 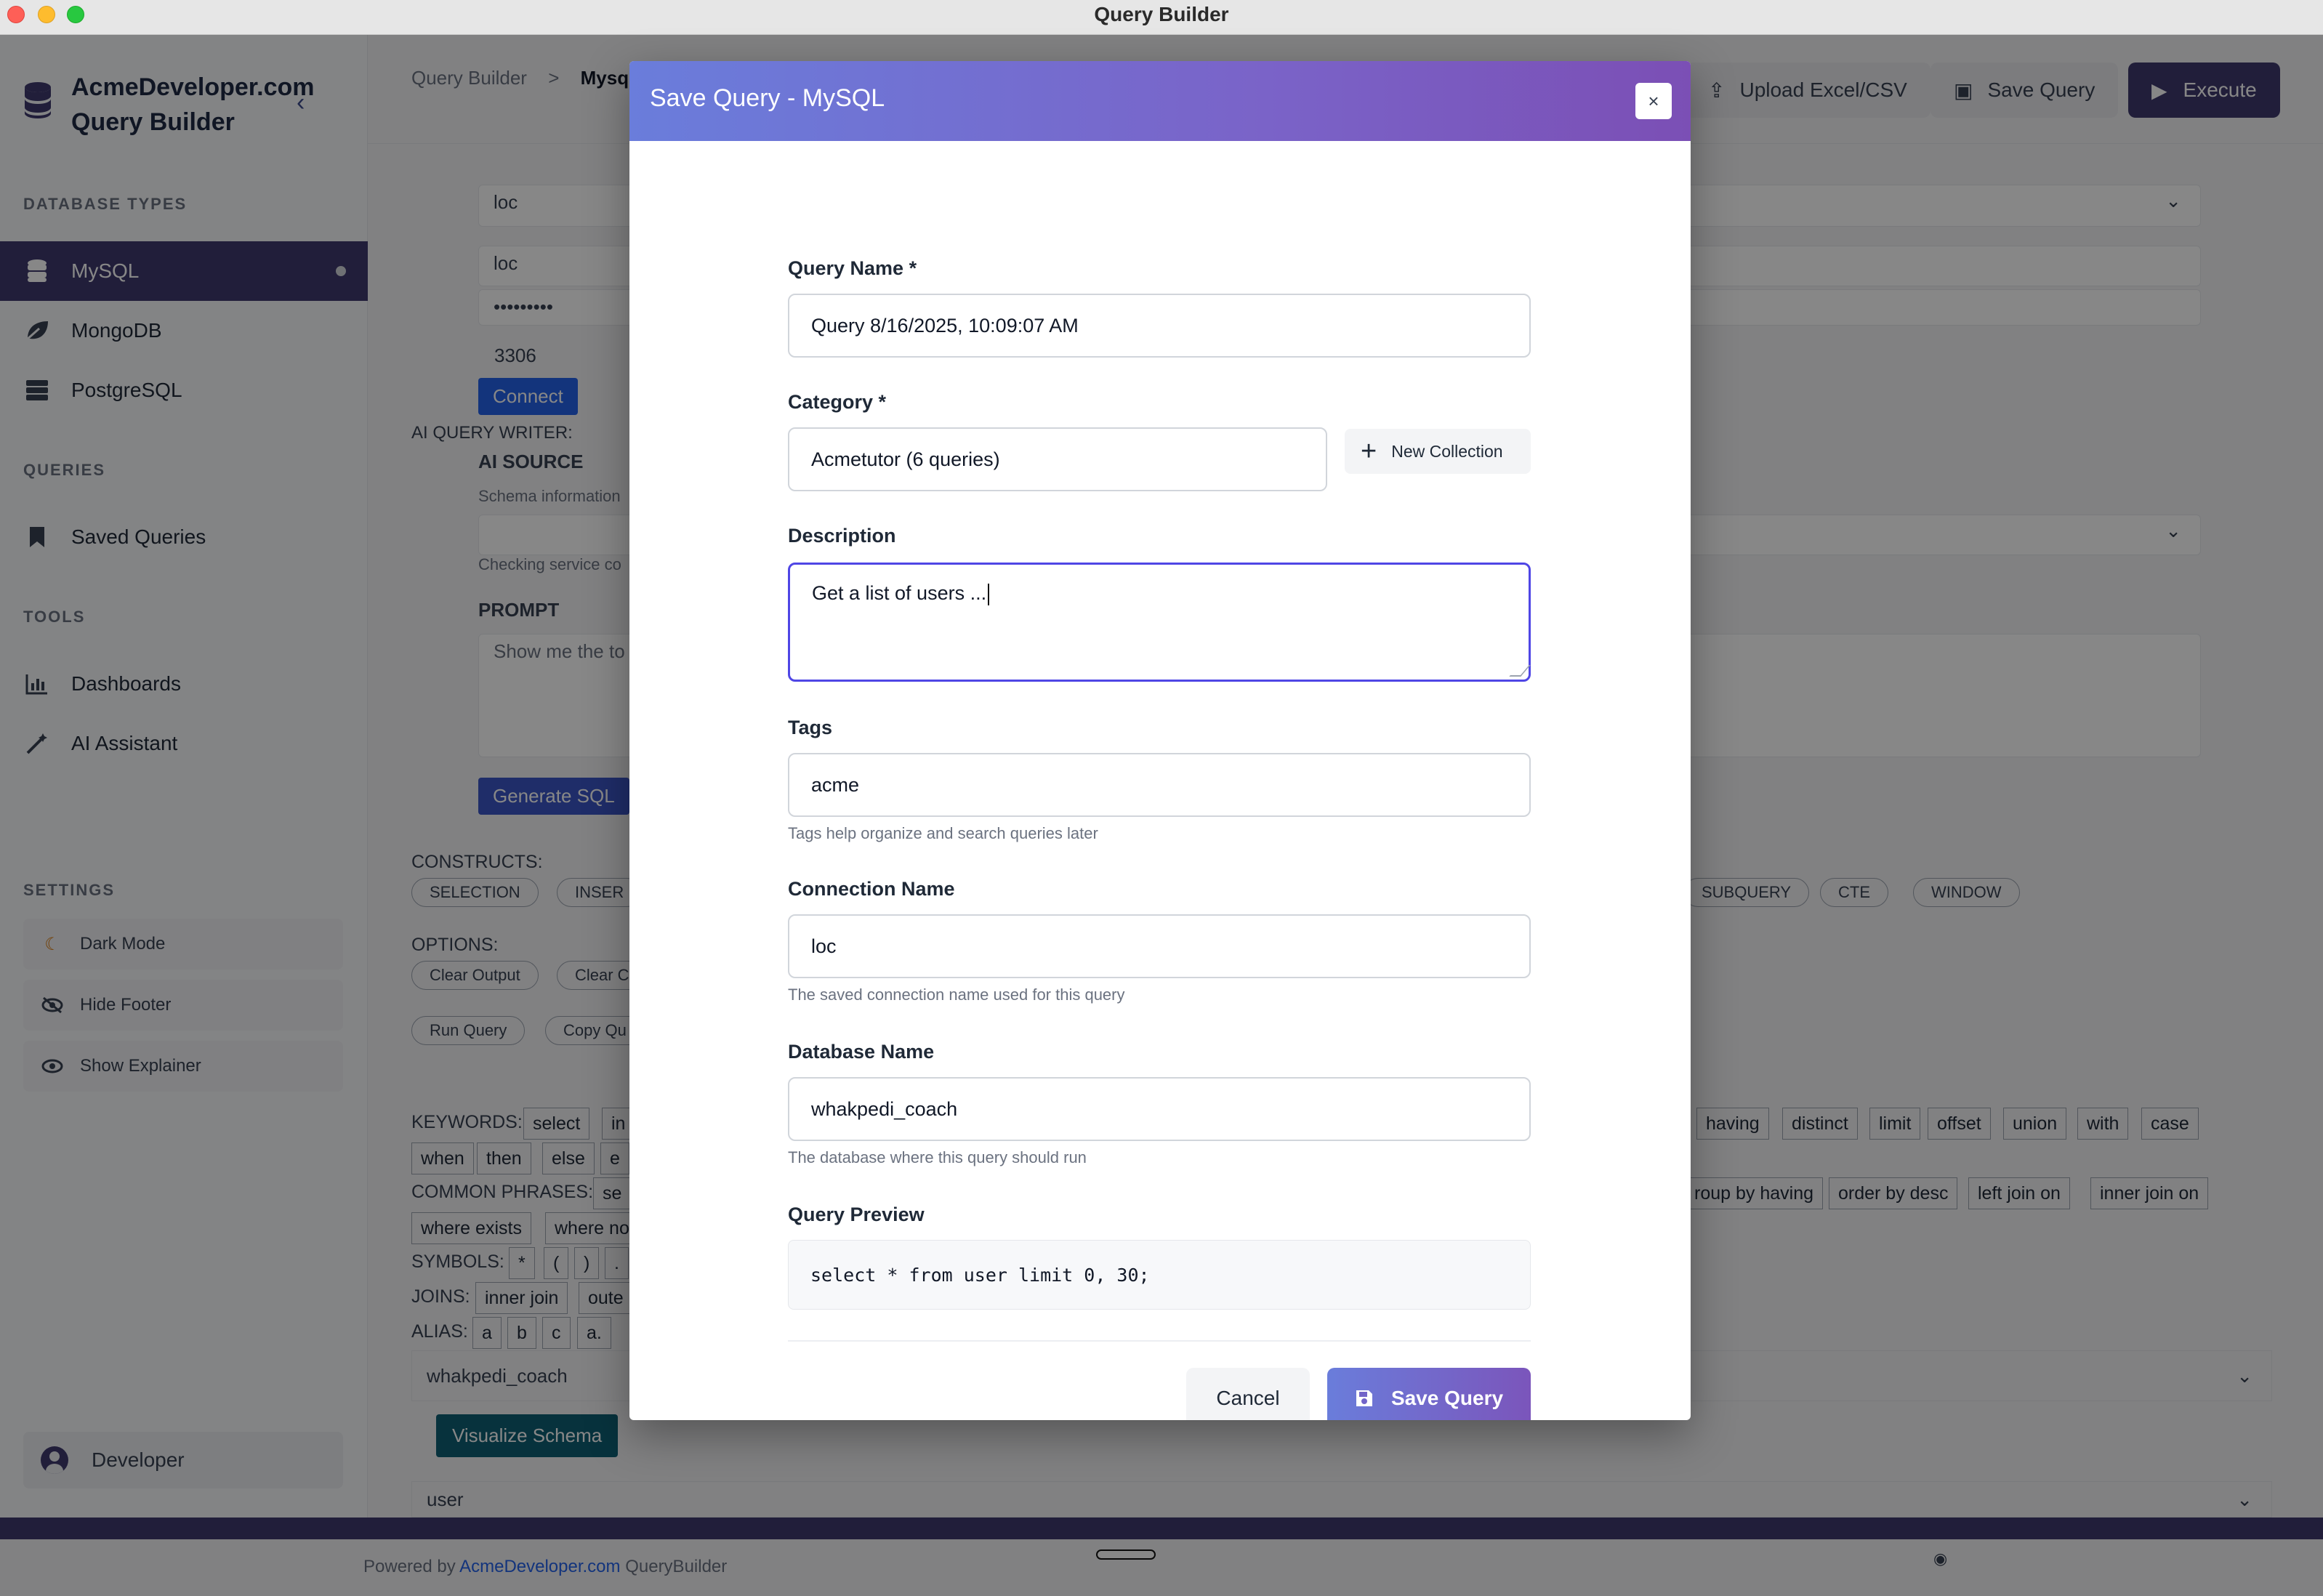 I want to click on category-select: Acmetutor (6 queries), so click(x=1057, y=459).